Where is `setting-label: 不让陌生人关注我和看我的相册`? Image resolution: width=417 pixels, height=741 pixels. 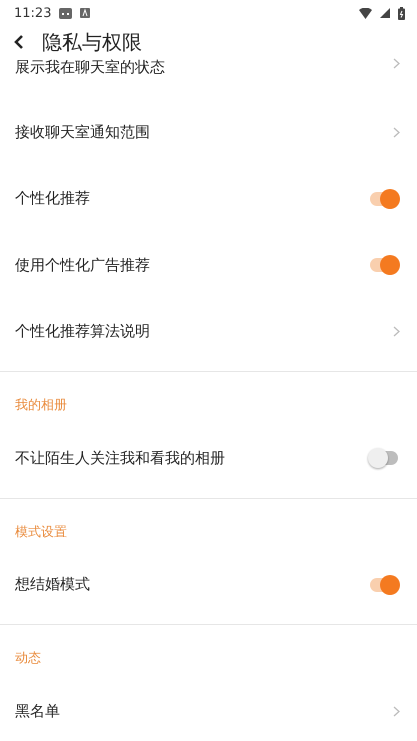
setting-label: 不让陌生人关注我和看我的相册 is located at coordinates (120, 458).